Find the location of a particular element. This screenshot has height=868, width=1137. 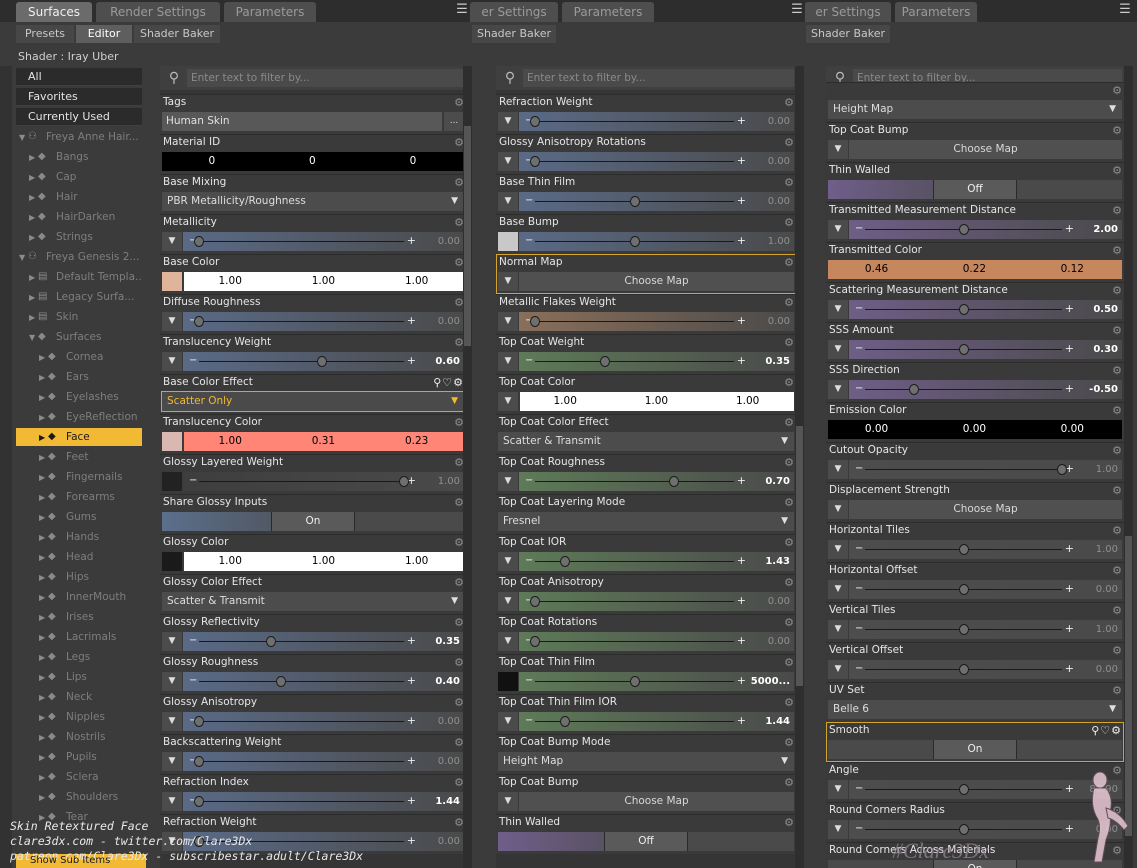

tree-item-cornea: ▶ ◆ Cornea is located at coordinates (79, 357).